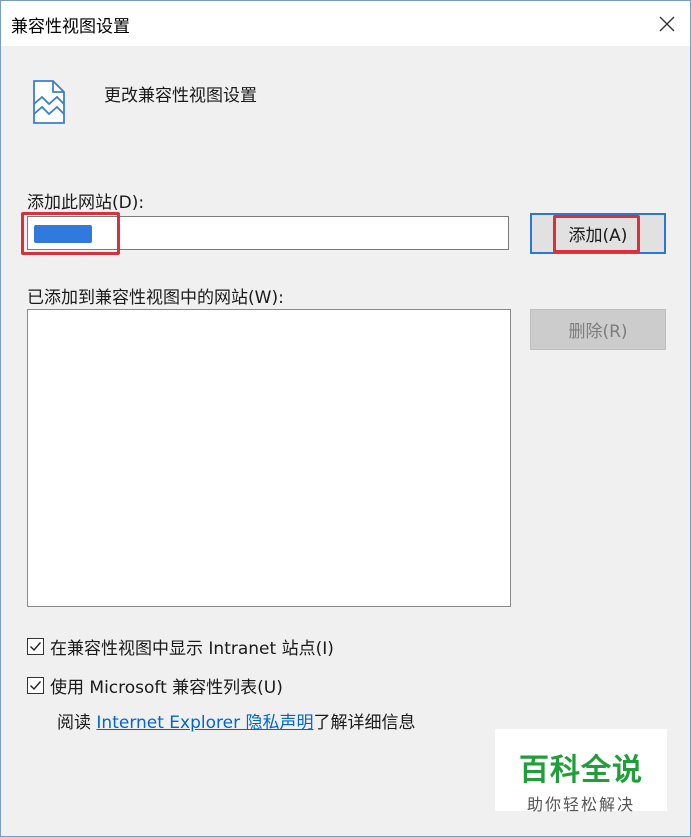 This screenshot has height=837, width=691. Describe the element at coordinates (70, 27) in the screenshot. I see `window-title: 兼容性视图设置` at that location.